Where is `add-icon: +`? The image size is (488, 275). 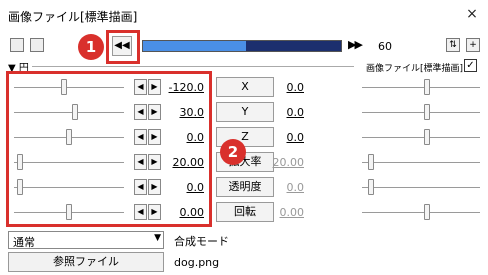
add-icon: + is located at coordinates (473, 45).